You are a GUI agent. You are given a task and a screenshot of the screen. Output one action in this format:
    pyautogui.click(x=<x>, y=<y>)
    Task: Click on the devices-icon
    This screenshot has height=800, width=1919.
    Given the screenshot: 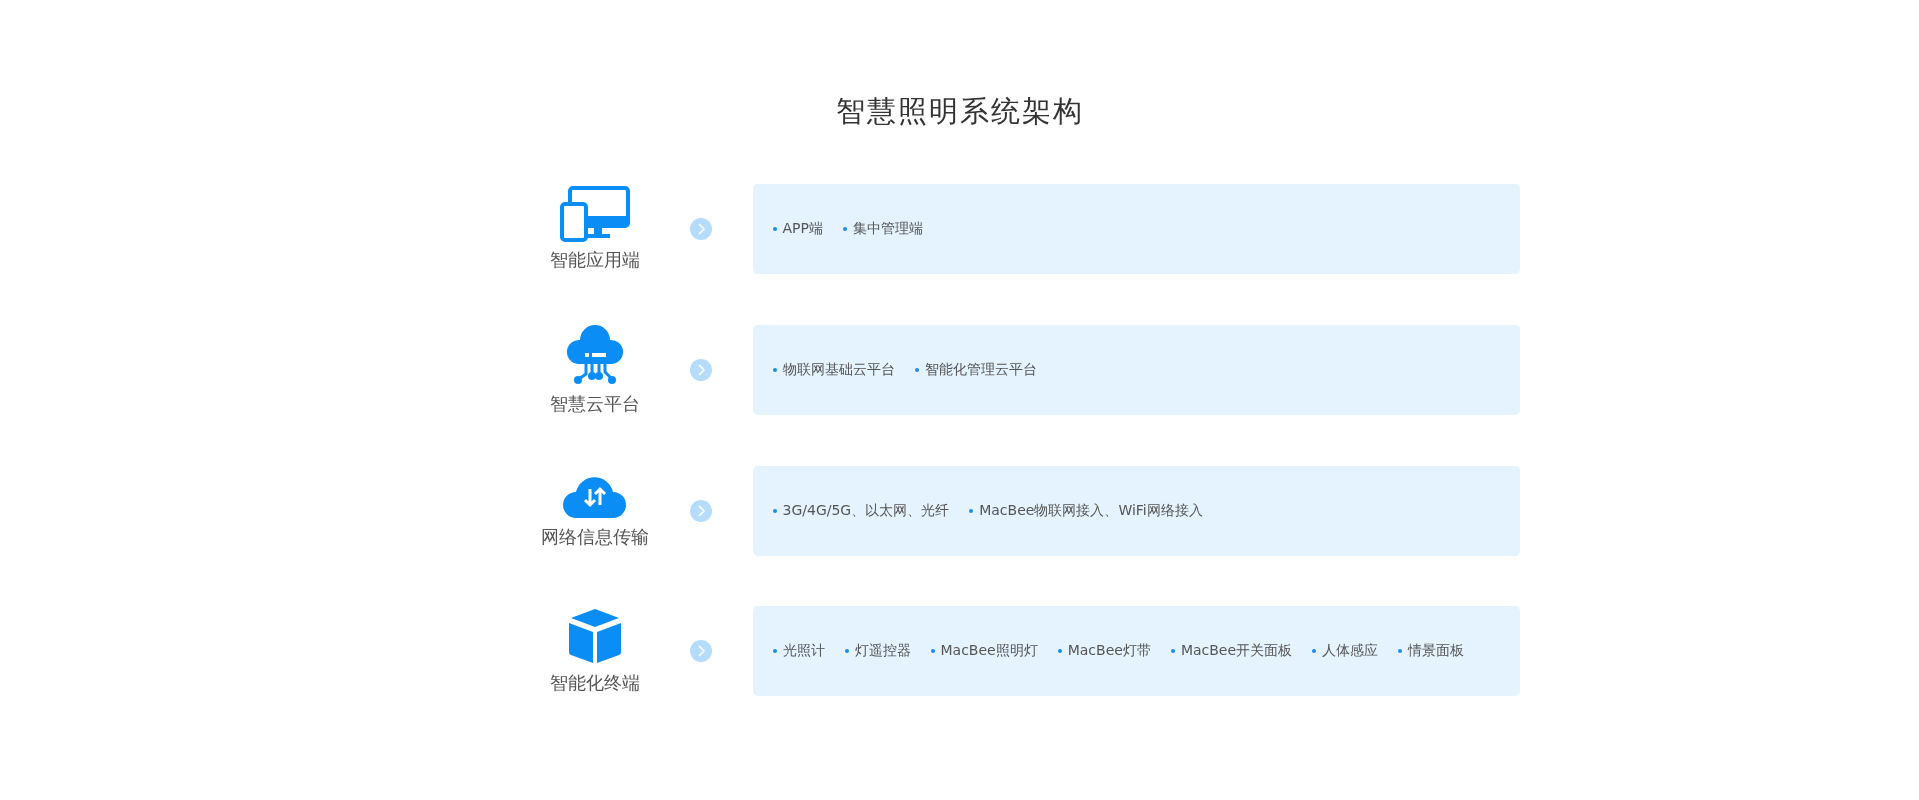 What is the action you would take?
    pyautogui.click(x=594, y=214)
    